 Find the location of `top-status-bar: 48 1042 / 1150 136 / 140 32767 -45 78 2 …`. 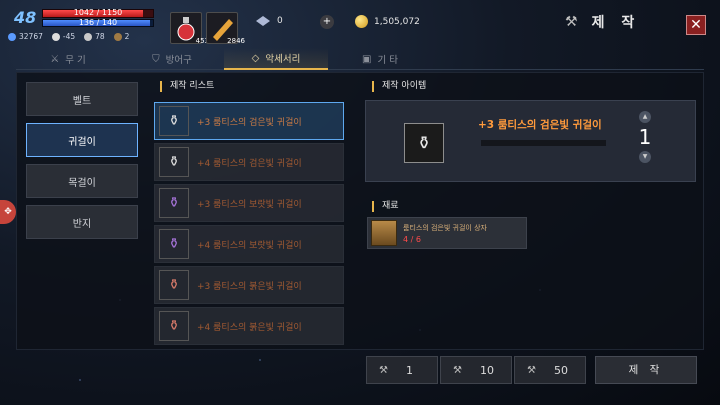

top-status-bar: 48 1042 / 1150 136 / 140 32767 -45 78 2 … is located at coordinates (360, 23).